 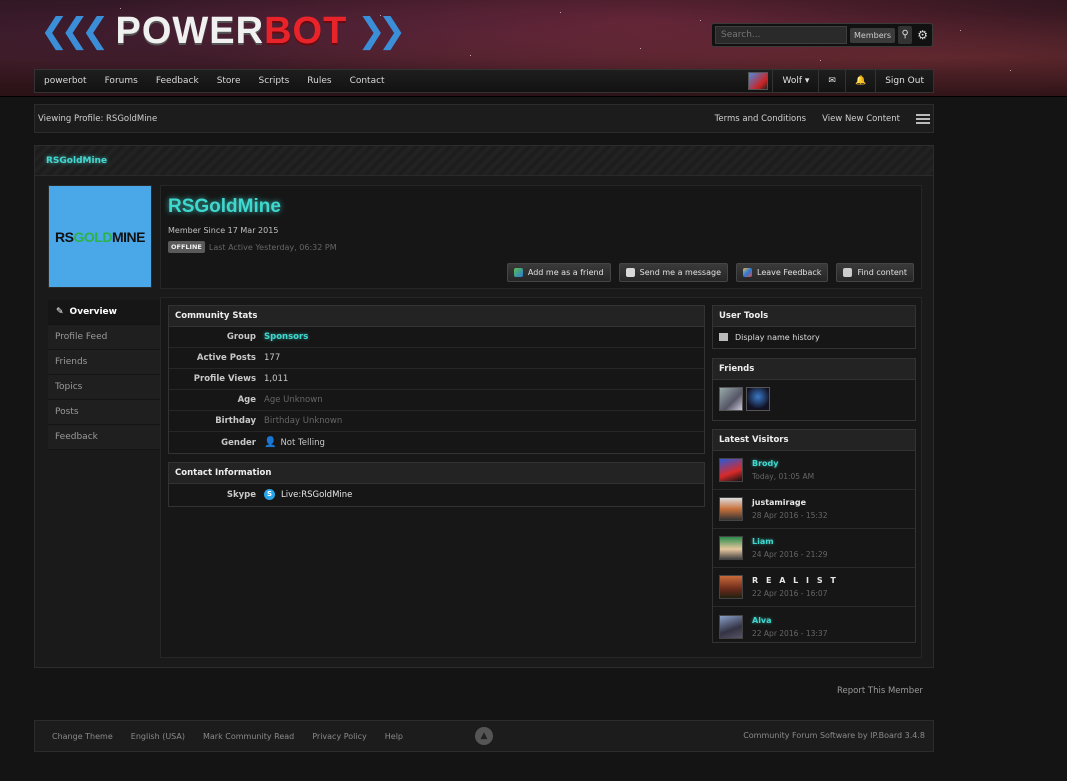 What do you see at coordinates (814, 337) in the screenshot?
I see `display-name-history-link: Display name history` at bounding box center [814, 337].